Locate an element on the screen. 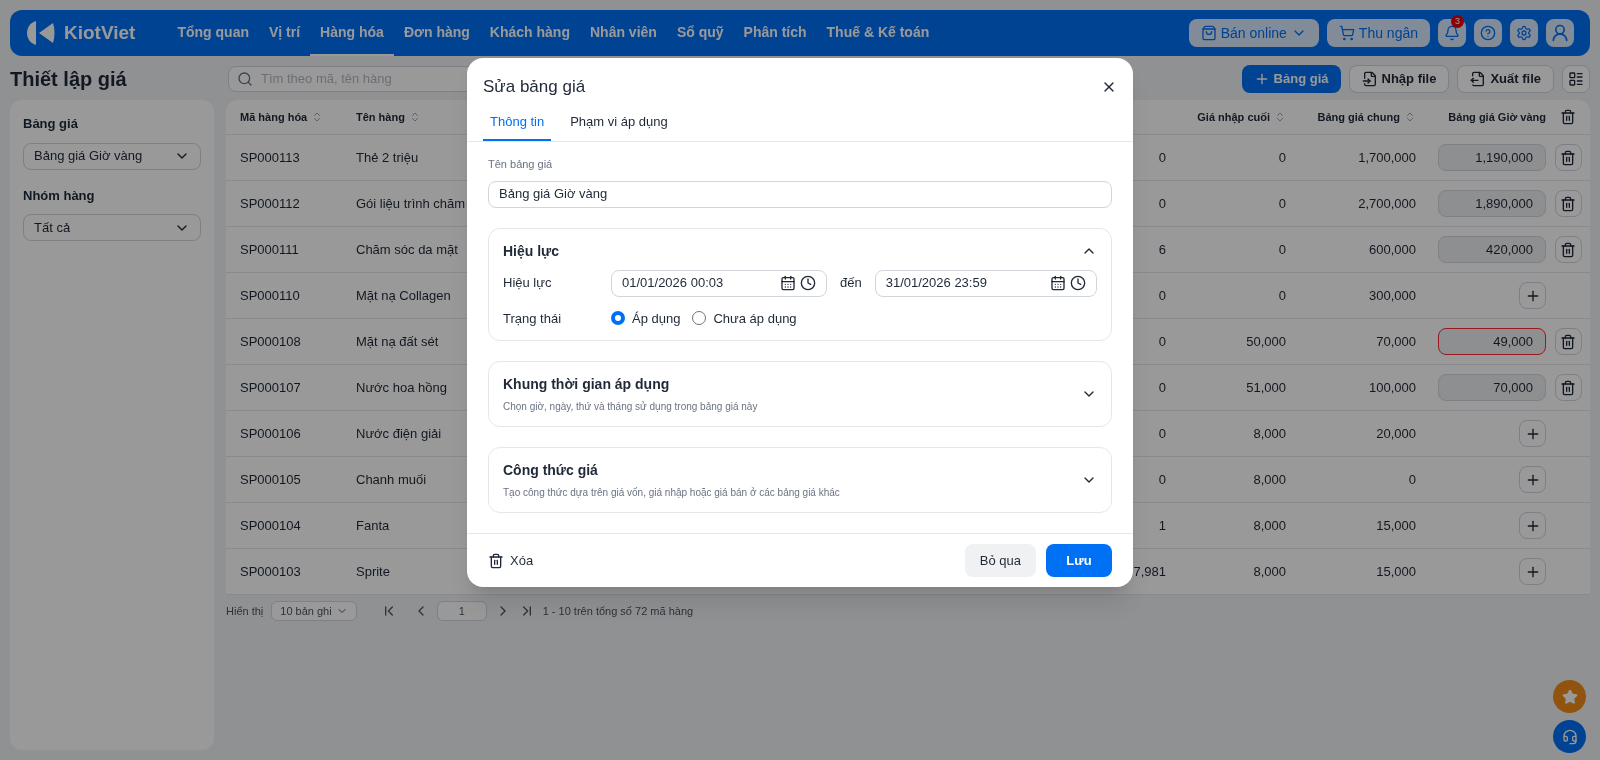 The image size is (1600, 760). column-header: Bảng giá Giờ vàng is located at coordinates (1497, 117).